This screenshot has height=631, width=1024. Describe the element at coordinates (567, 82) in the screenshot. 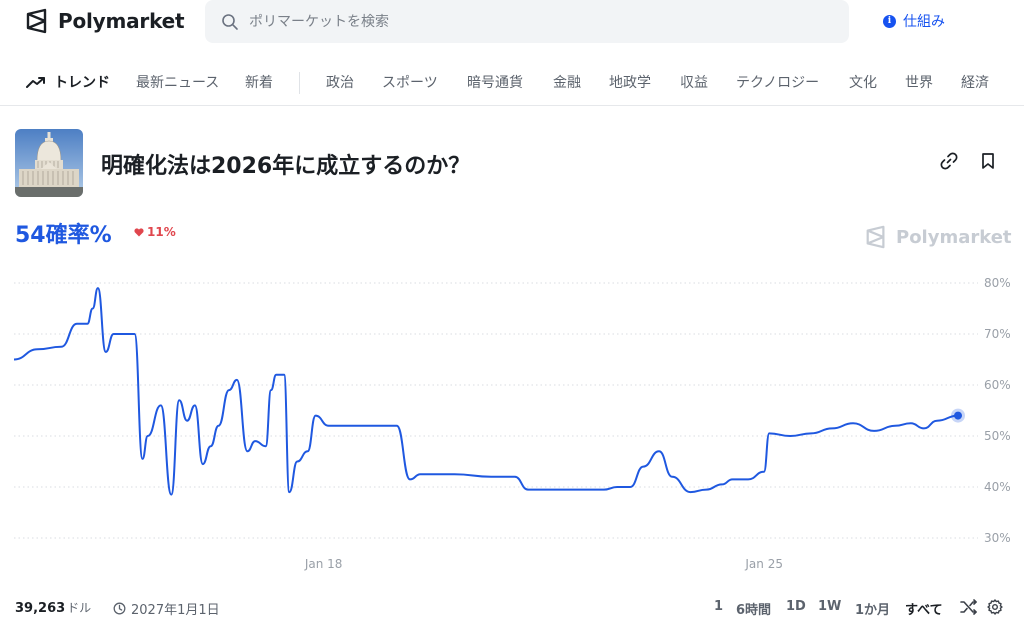

I see `nav-item-finance: 金融` at that location.